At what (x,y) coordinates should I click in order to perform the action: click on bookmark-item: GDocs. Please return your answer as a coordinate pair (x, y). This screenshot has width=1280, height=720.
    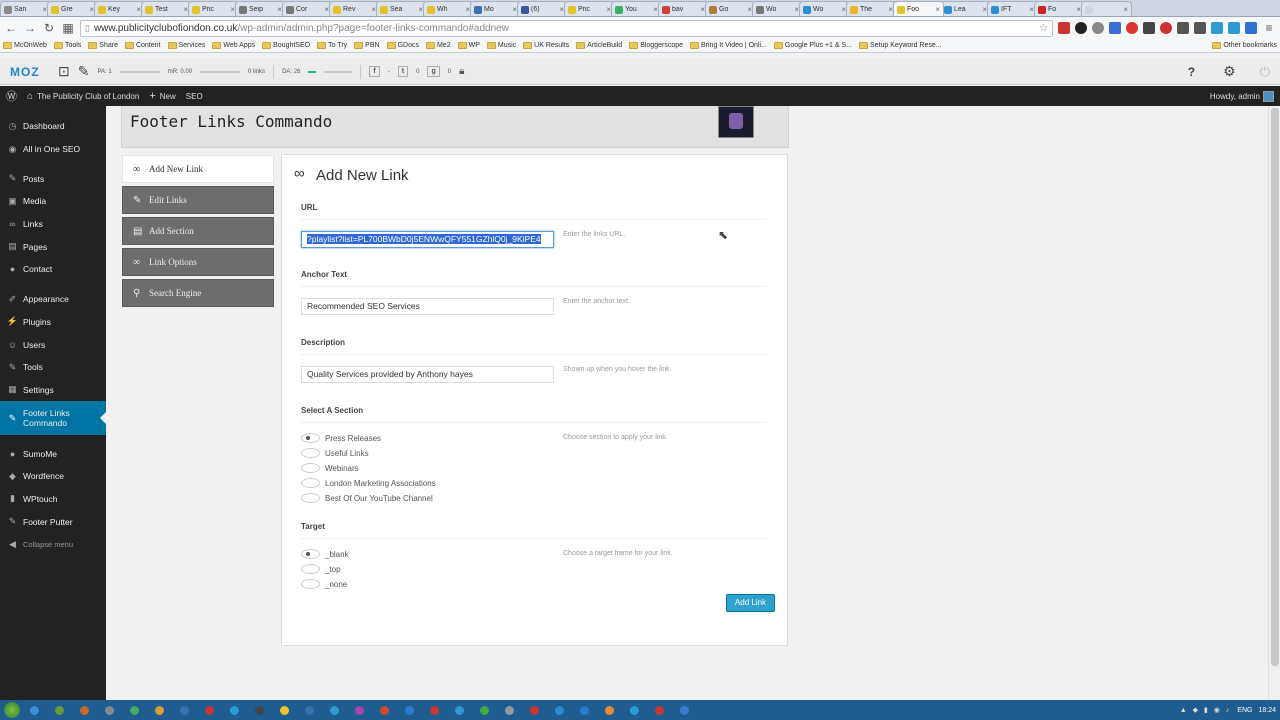
    Looking at the image, I should click on (402, 45).